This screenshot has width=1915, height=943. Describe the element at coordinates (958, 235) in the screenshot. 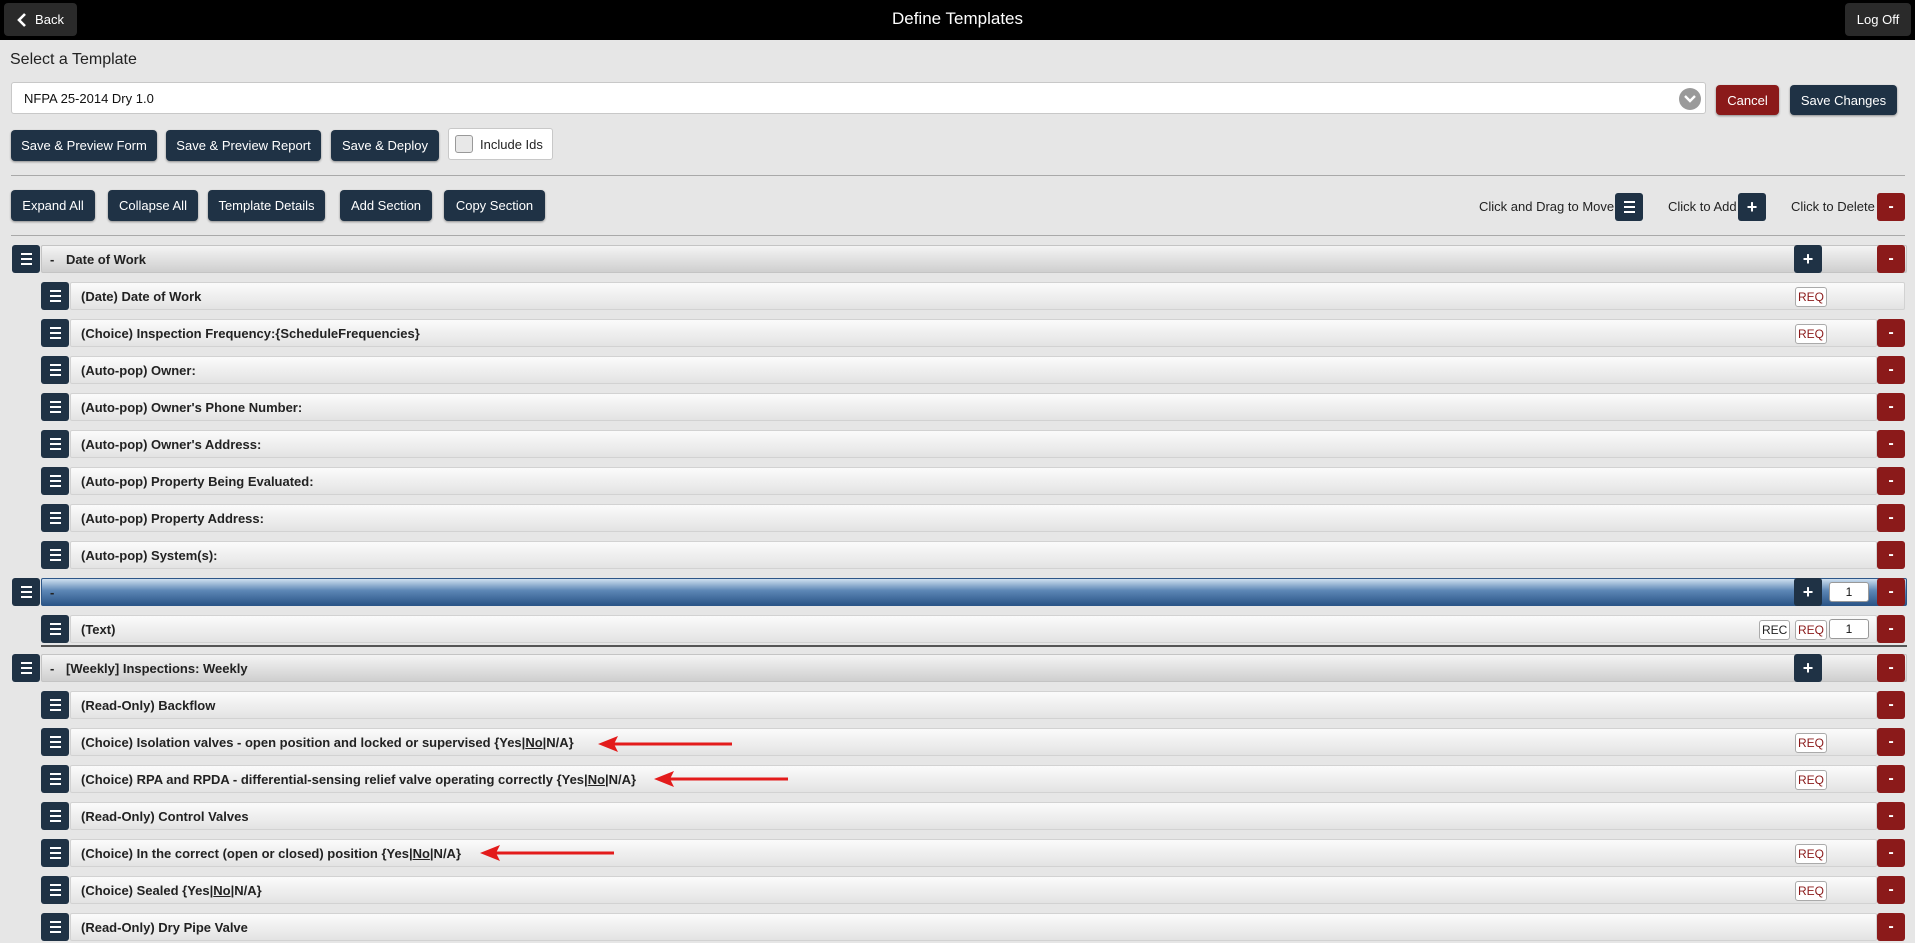

I see `divider` at that location.